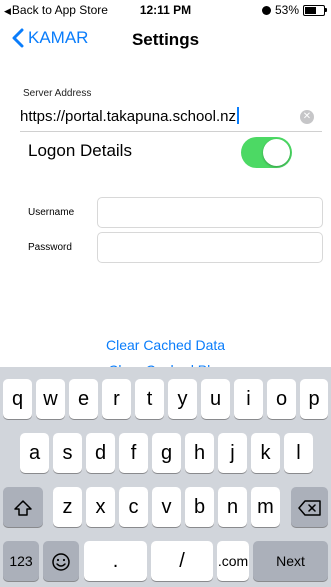 Image resolution: width=331 pixels, height=587 pixels. What do you see at coordinates (215, 399) in the screenshot?
I see `key-u: u` at bounding box center [215, 399].